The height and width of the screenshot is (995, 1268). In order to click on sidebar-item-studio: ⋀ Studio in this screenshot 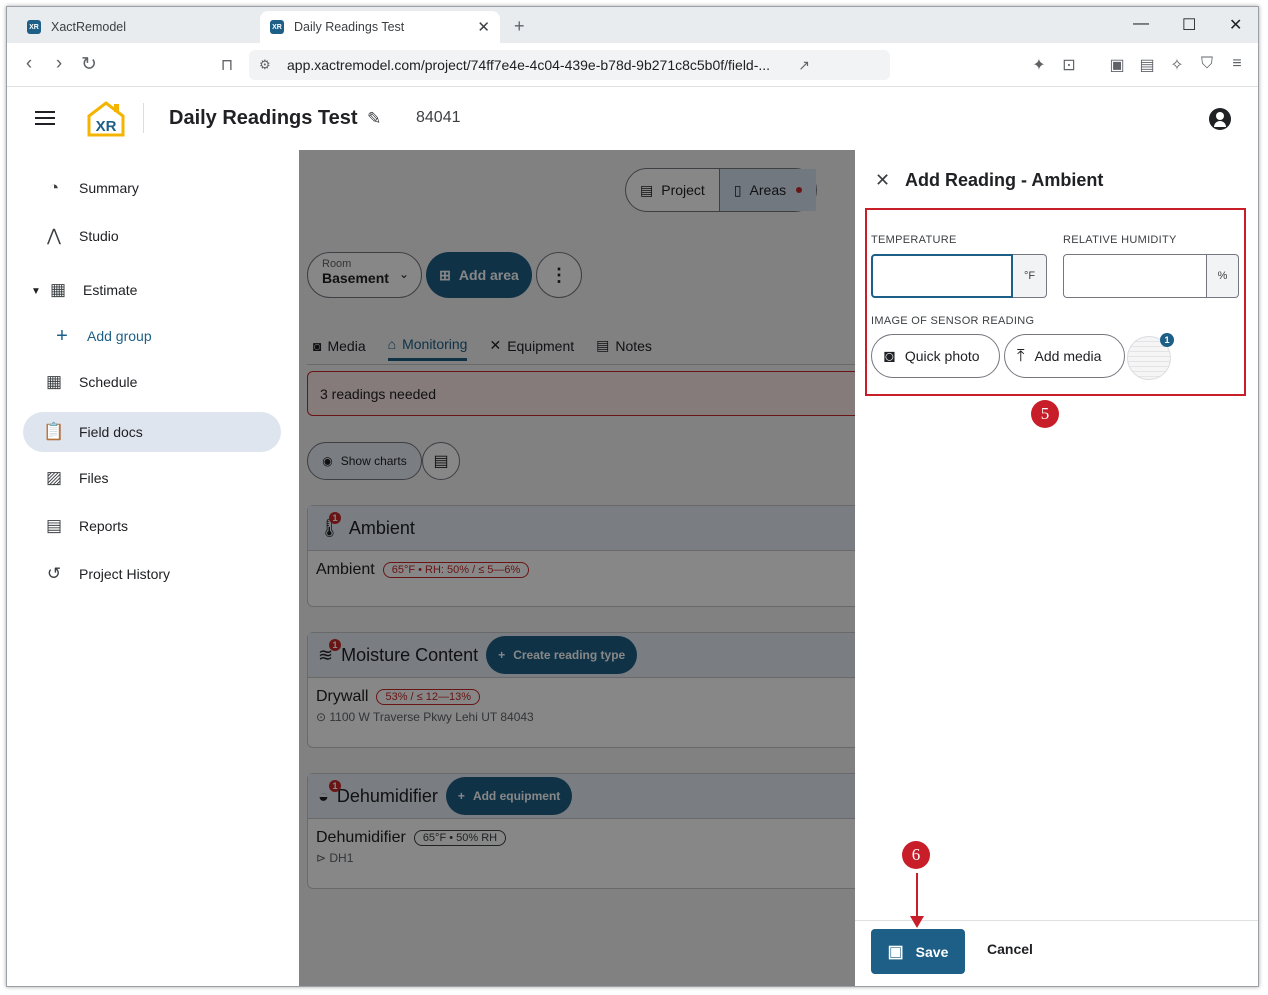, I will do `click(152, 236)`.